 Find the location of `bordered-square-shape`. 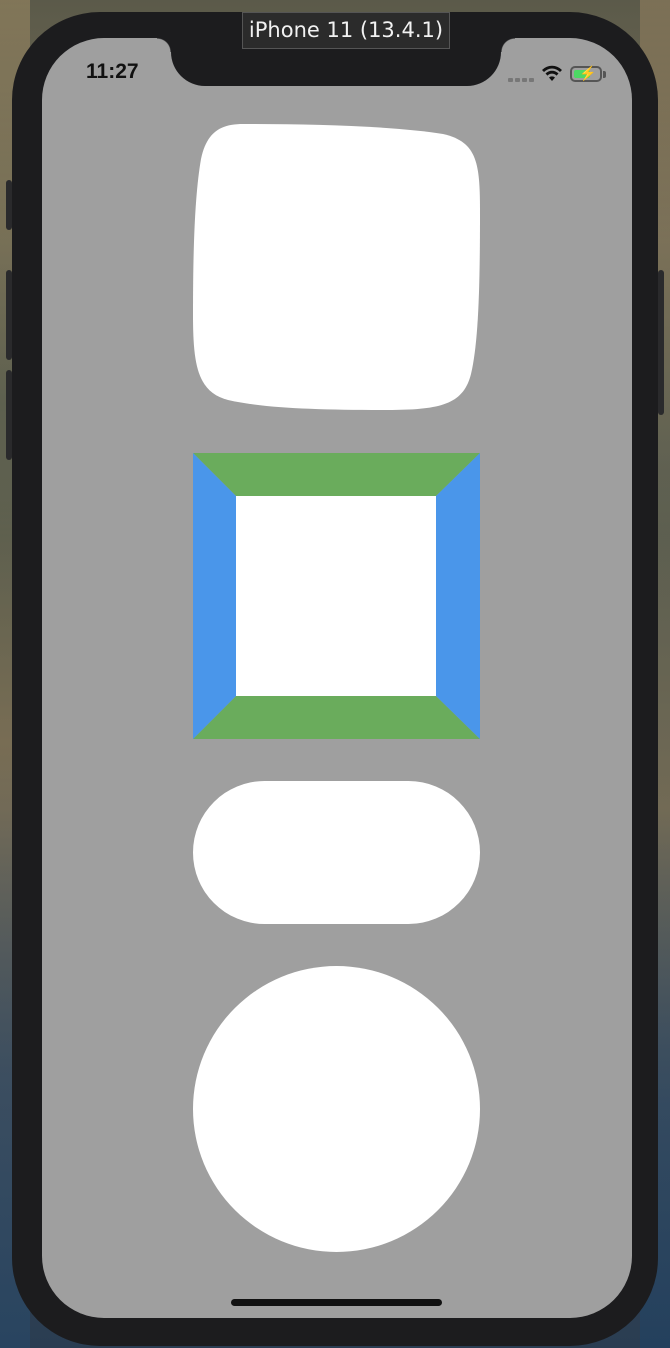

bordered-square-shape is located at coordinates (336, 596).